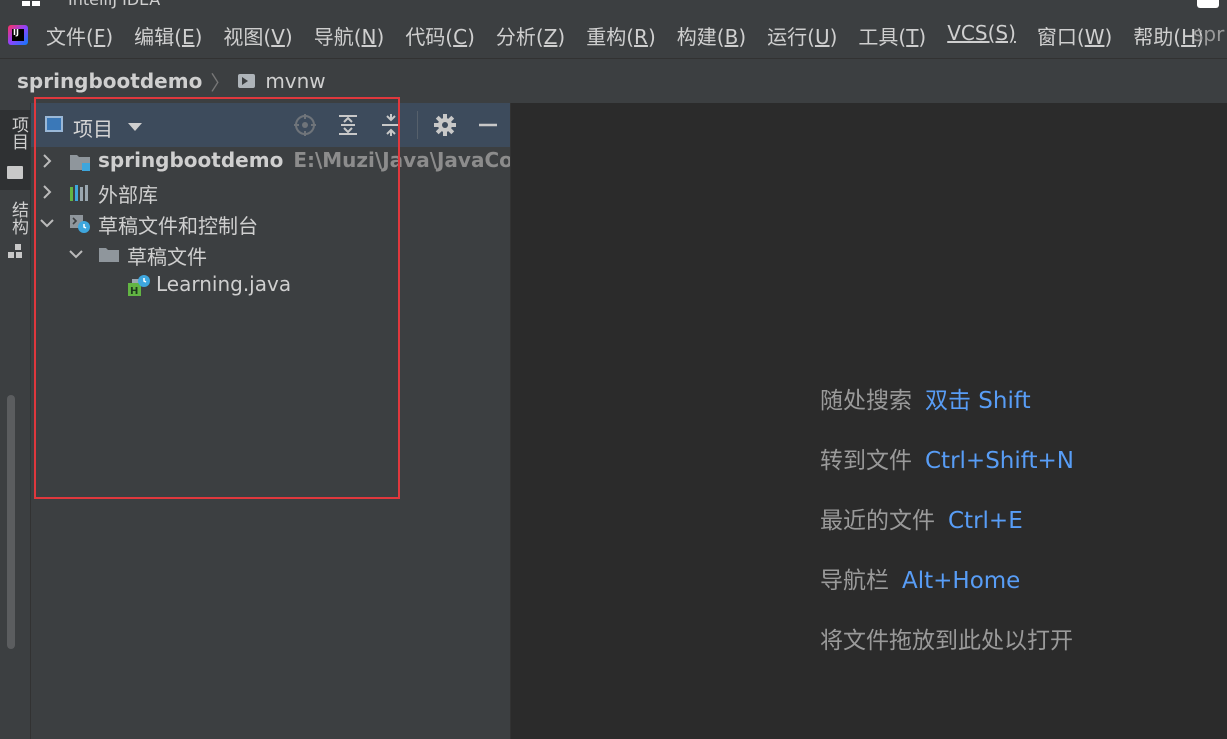  Describe the element at coordinates (460, 36) in the screenshot. I see `menu-item-mnemonic: C` at that location.